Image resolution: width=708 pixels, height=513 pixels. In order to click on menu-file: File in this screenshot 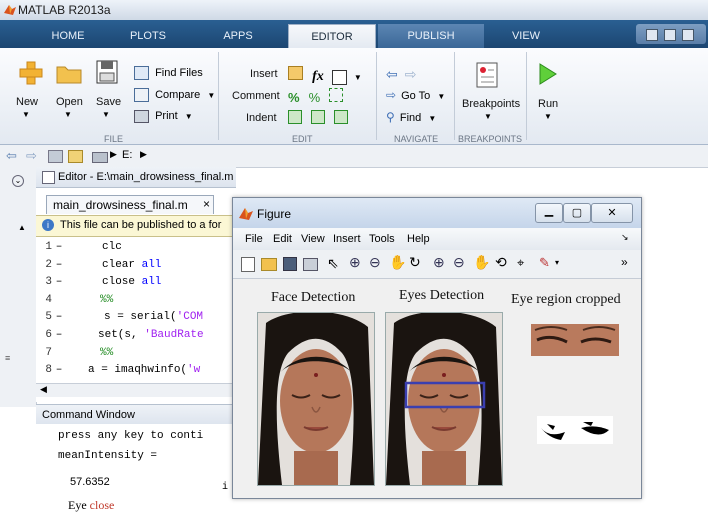, I will do `click(254, 239)`.